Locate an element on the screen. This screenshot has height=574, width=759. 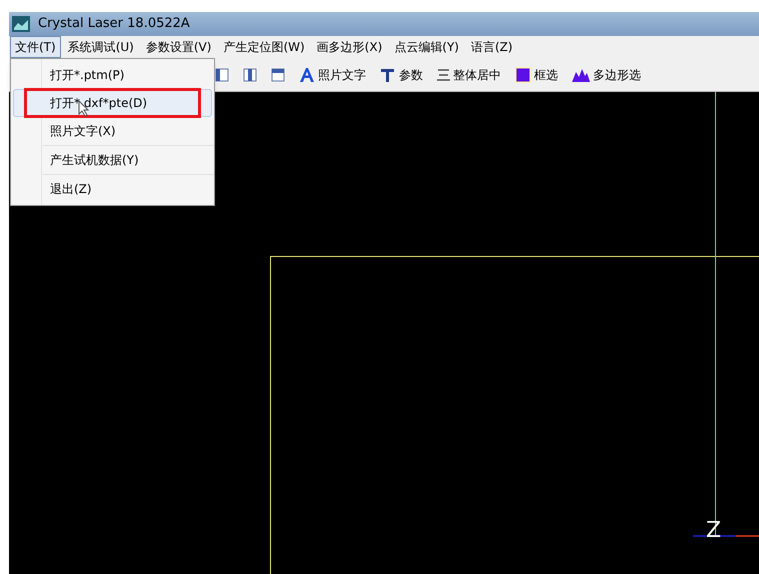
menu-item: 参数设置(V) is located at coordinates (178, 47).